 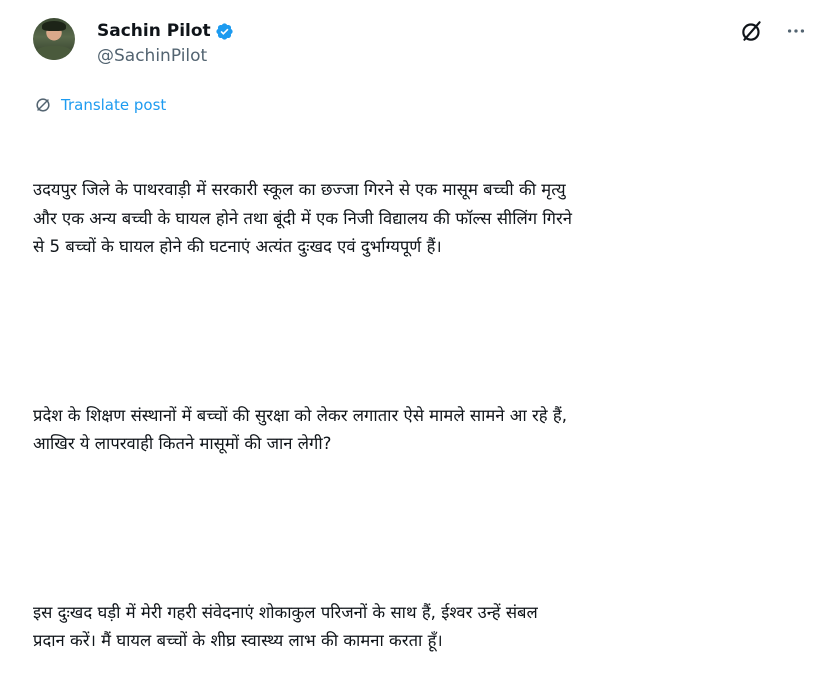 What do you see at coordinates (773, 31) in the screenshot?
I see `top-actions` at bounding box center [773, 31].